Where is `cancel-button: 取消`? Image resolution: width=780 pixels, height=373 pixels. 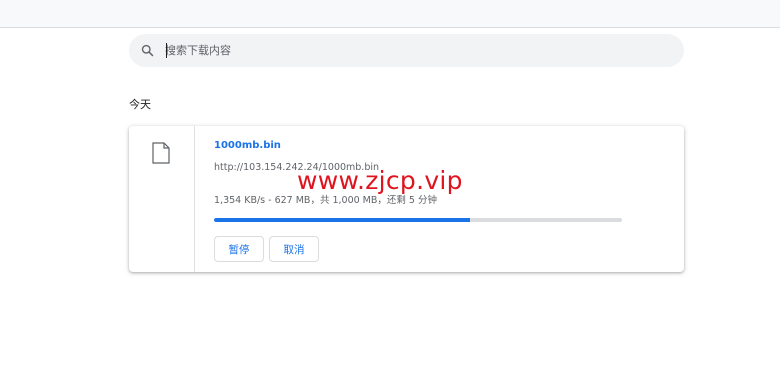 cancel-button: 取消 is located at coordinates (294, 249).